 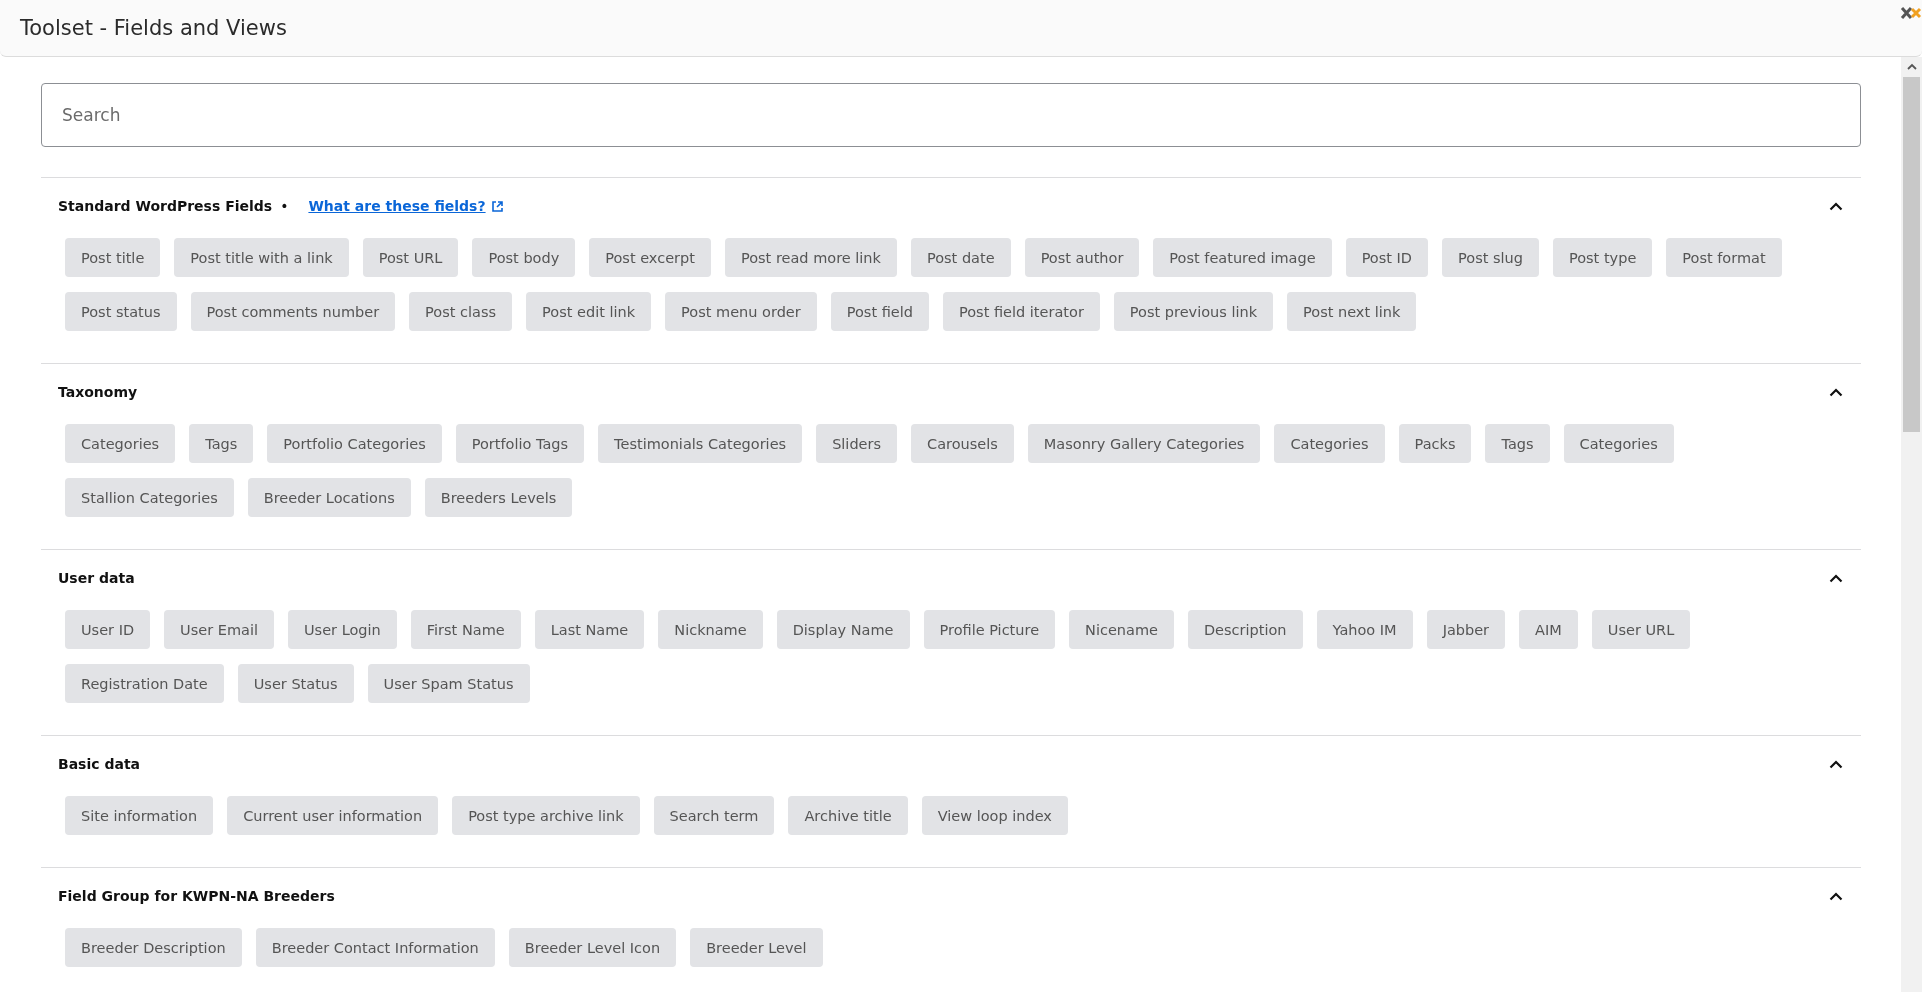 What do you see at coordinates (261, 257) in the screenshot?
I see `field-button: Post title with a link` at bounding box center [261, 257].